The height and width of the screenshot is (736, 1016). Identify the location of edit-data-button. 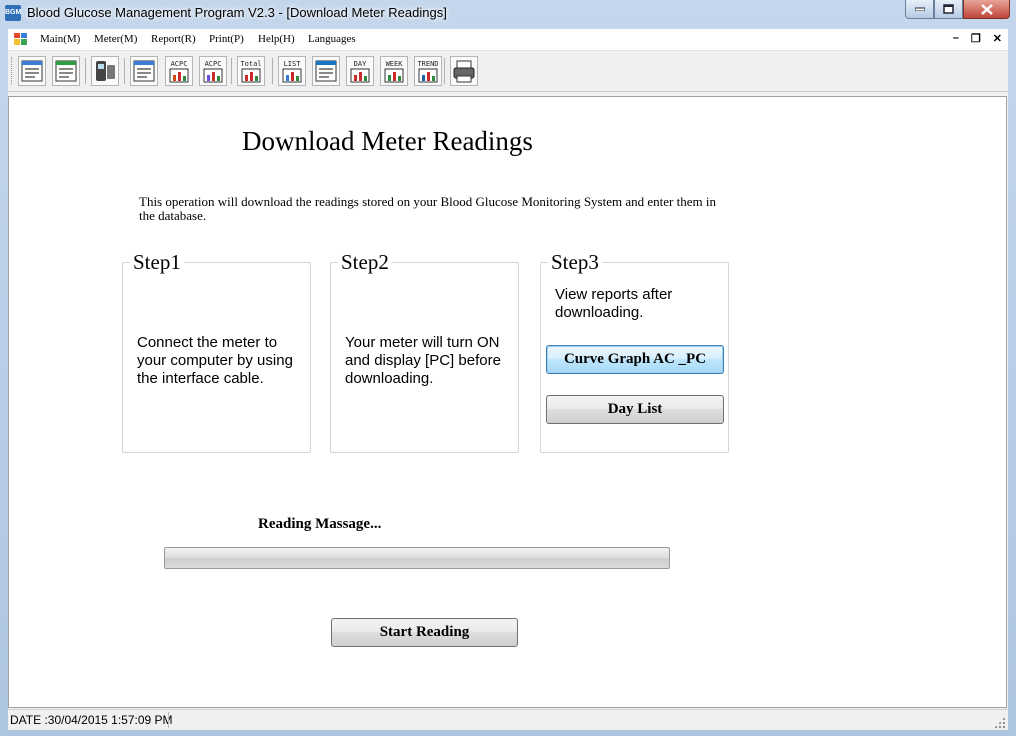
(66, 71).